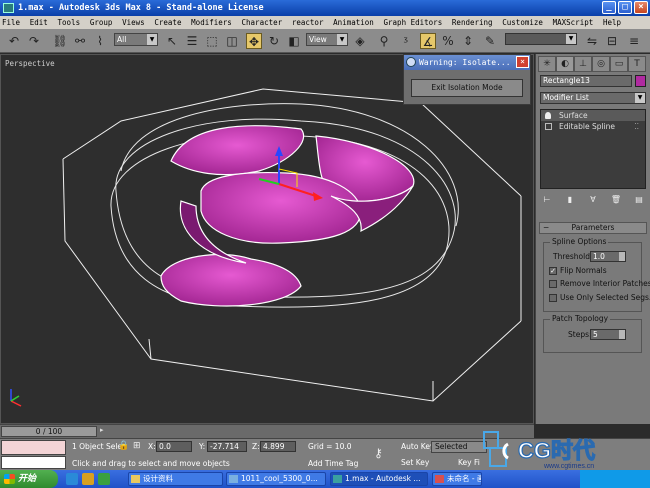 The width and height of the screenshot is (650, 488). What do you see at coordinates (547, 64) in the screenshot?
I see `create-tab-icon: ✳` at bounding box center [547, 64].